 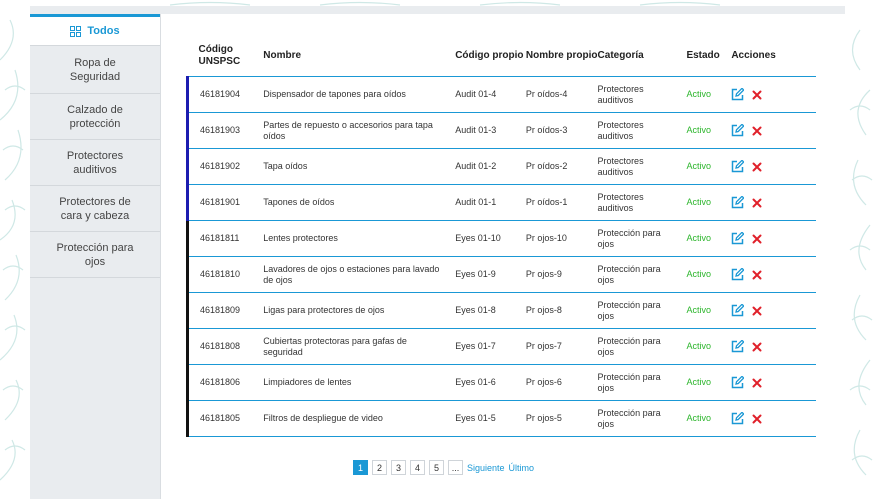 What do you see at coordinates (398, 467) in the screenshot?
I see `page-3-button: 3` at bounding box center [398, 467].